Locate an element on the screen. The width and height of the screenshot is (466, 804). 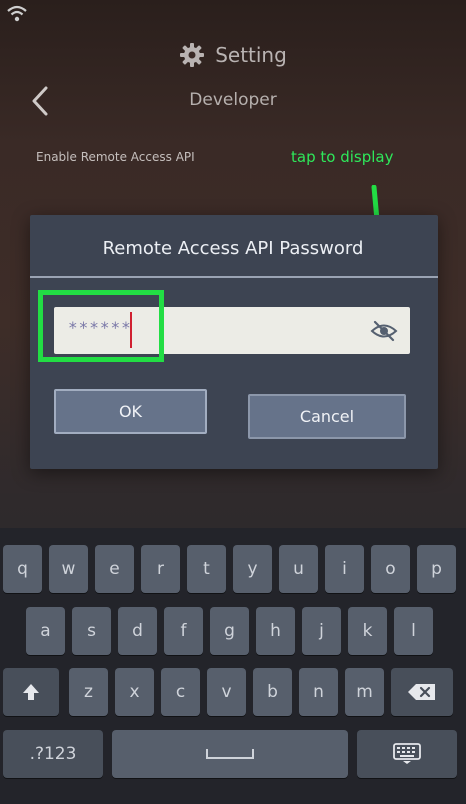
page-title: Setting is located at coordinates (251, 55).